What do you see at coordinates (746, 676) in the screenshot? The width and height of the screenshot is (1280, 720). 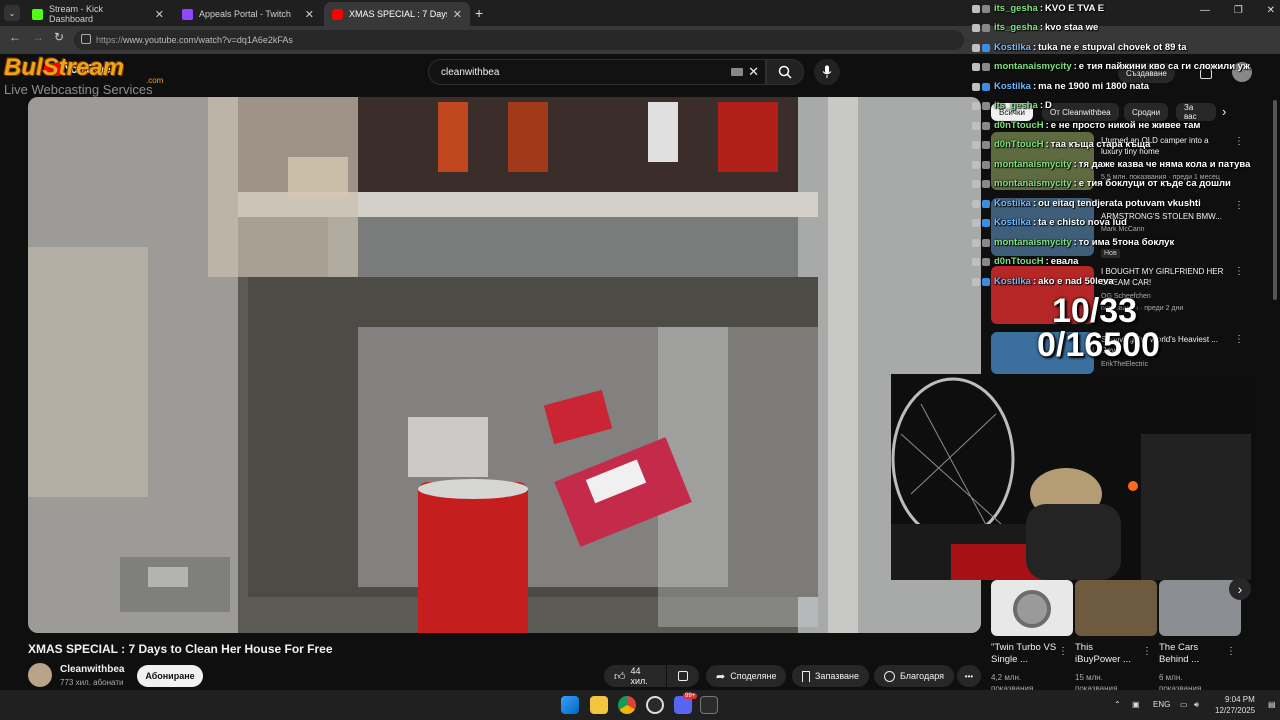 I see `share-button: ➦ Споделяне` at bounding box center [746, 676].